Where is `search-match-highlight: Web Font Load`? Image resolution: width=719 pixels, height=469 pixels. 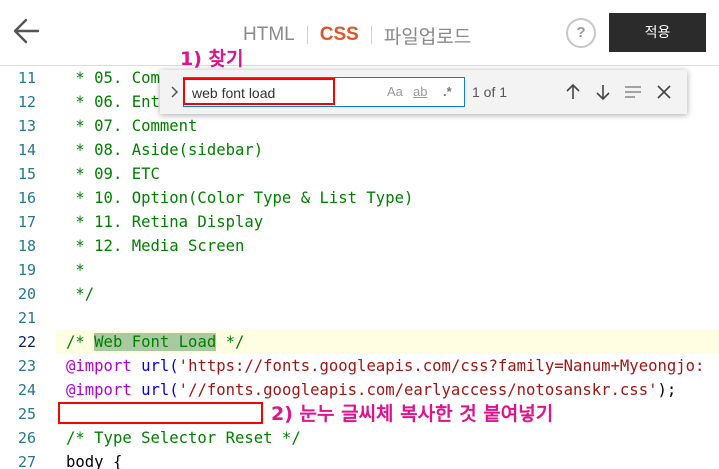 search-match-highlight: Web Font Load is located at coordinates (155, 342).